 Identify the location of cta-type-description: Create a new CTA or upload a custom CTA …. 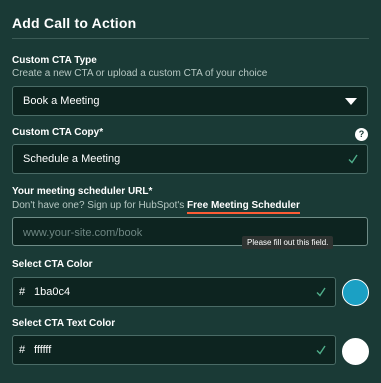
(140, 73).